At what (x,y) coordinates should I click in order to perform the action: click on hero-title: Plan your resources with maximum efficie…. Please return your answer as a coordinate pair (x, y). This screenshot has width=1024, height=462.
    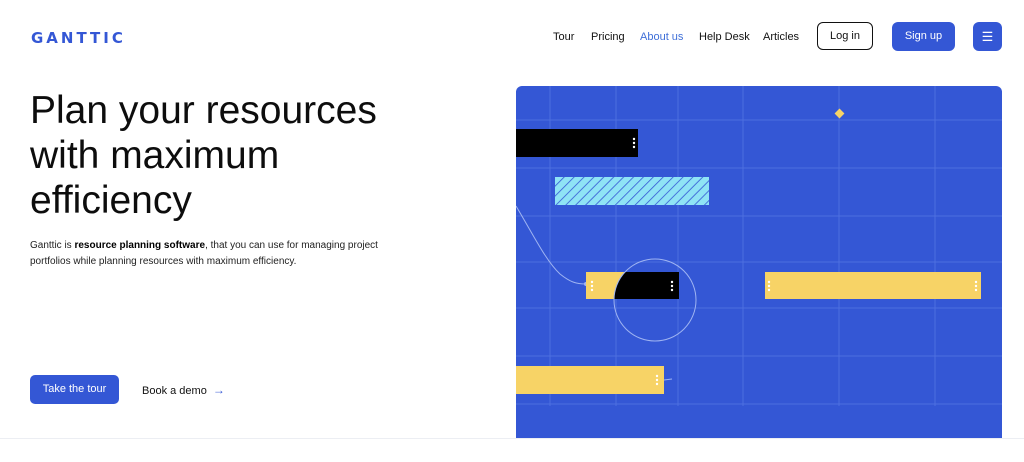
    Looking at the image, I should click on (203, 155).